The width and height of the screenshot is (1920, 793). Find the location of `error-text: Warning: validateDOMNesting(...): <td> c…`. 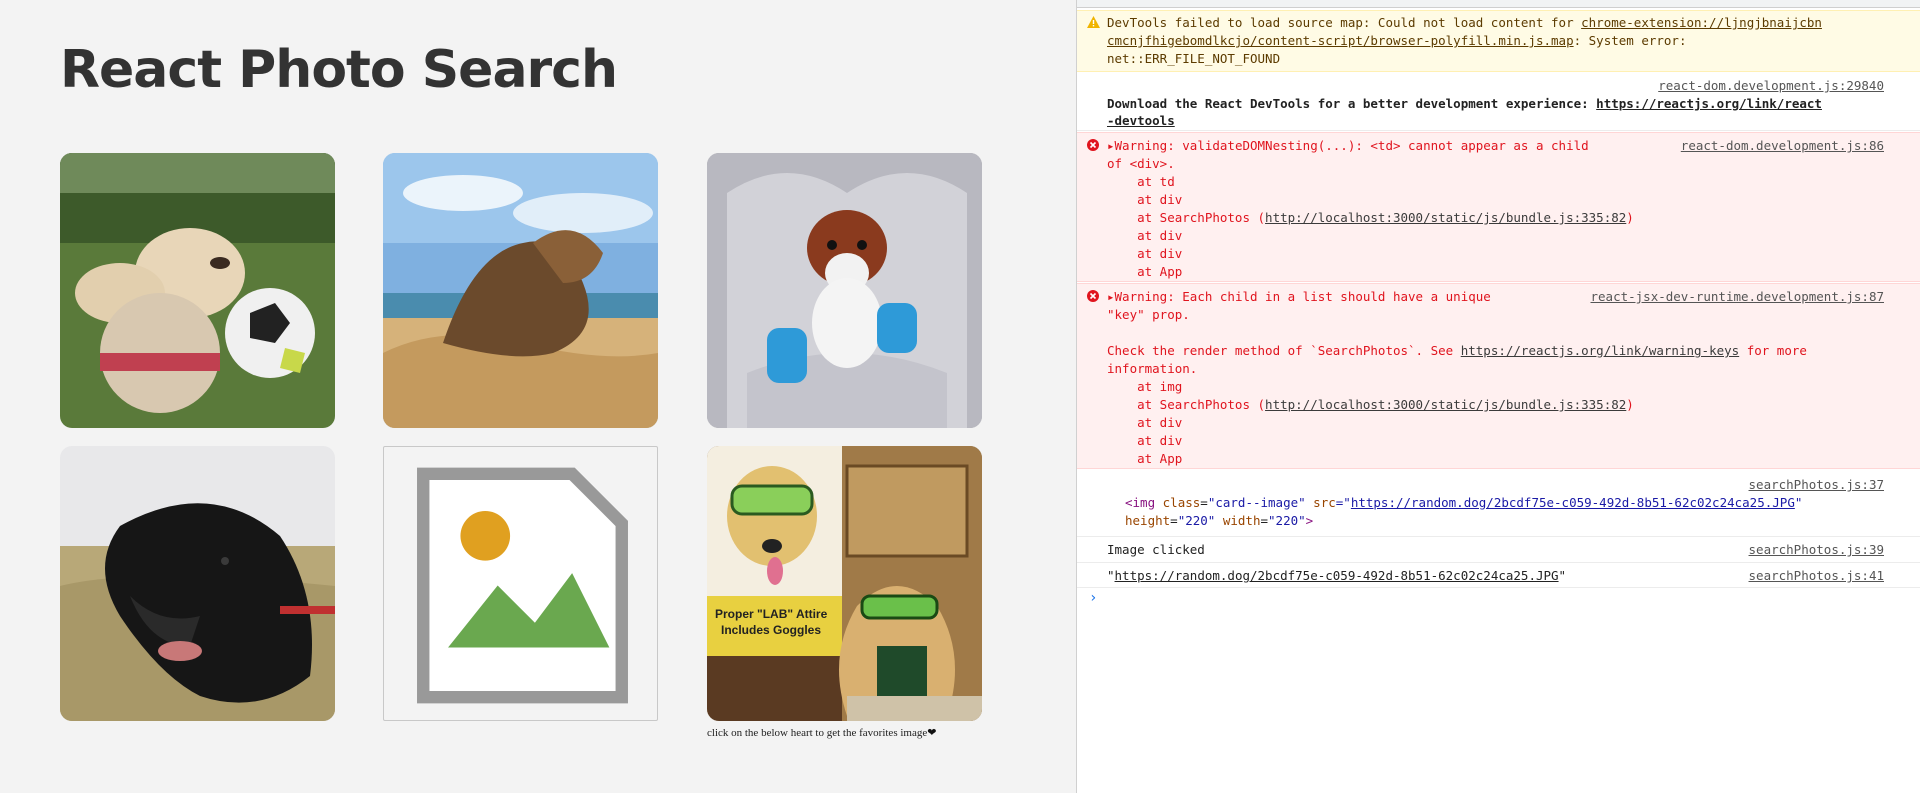

error-text: Warning: validateDOMNesting(...): <td> c… is located at coordinates (1351, 145).